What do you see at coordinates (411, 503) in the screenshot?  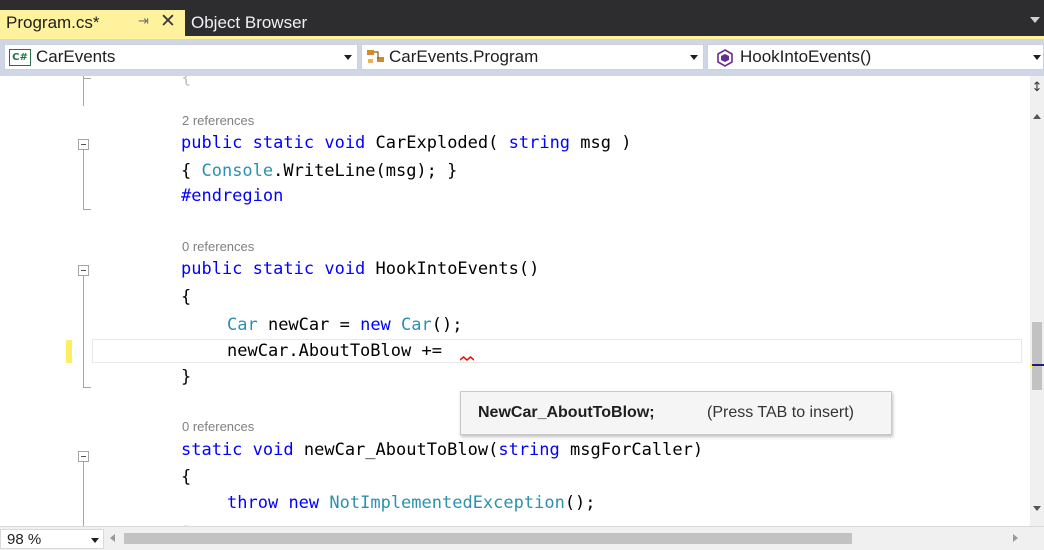 I see `code-line: throw new NotImplementedException();` at bounding box center [411, 503].